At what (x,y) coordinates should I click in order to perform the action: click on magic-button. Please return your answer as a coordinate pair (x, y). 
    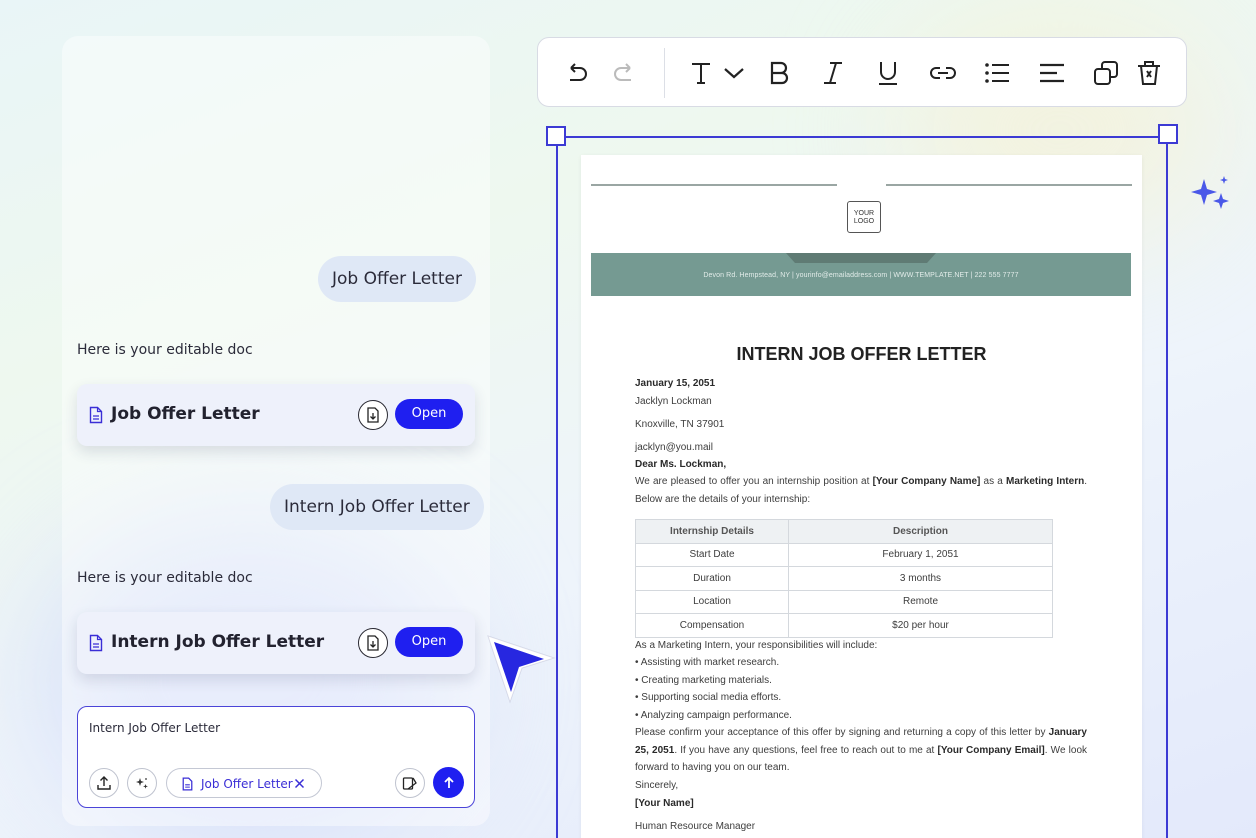
    Looking at the image, I should click on (142, 783).